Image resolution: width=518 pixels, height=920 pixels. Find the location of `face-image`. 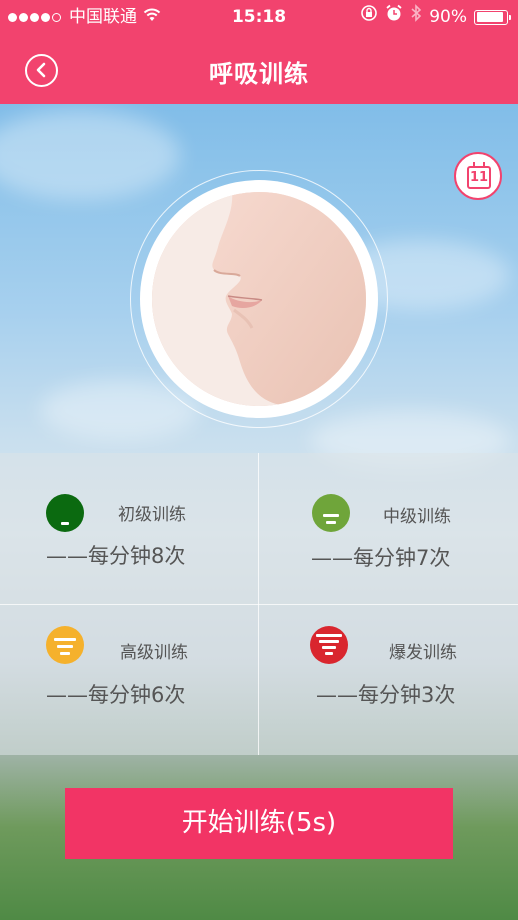

face-image is located at coordinates (259, 299).